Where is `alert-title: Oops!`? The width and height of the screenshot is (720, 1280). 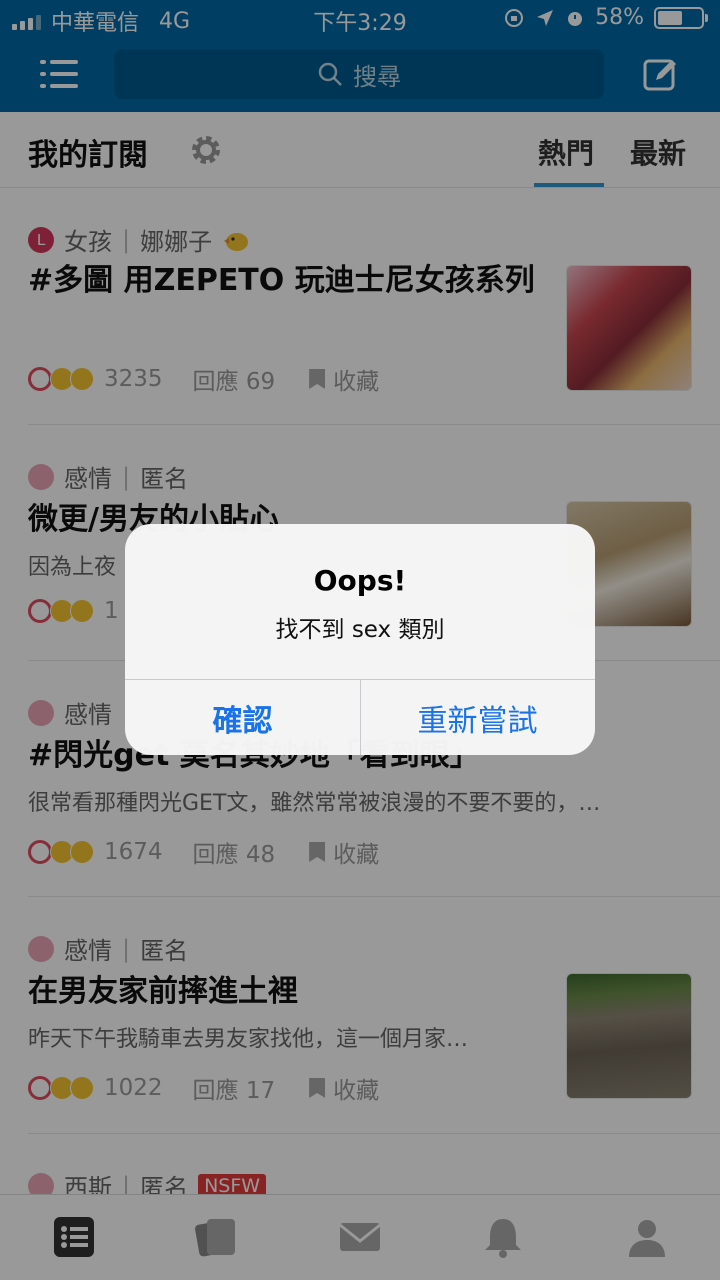 alert-title: Oops! is located at coordinates (360, 580).